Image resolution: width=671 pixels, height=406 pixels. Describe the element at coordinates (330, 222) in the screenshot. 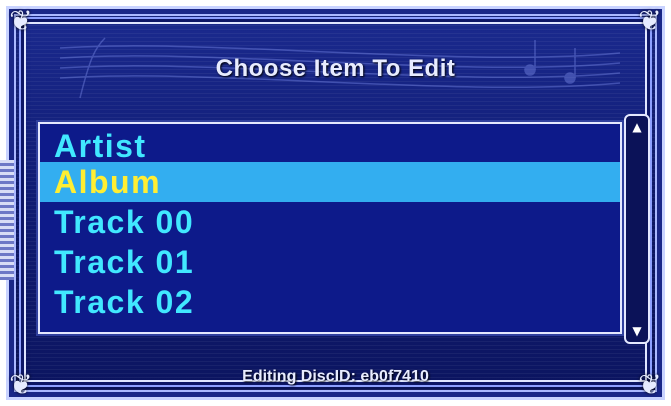

I see `list-item-track-00: Track 00` at that location.